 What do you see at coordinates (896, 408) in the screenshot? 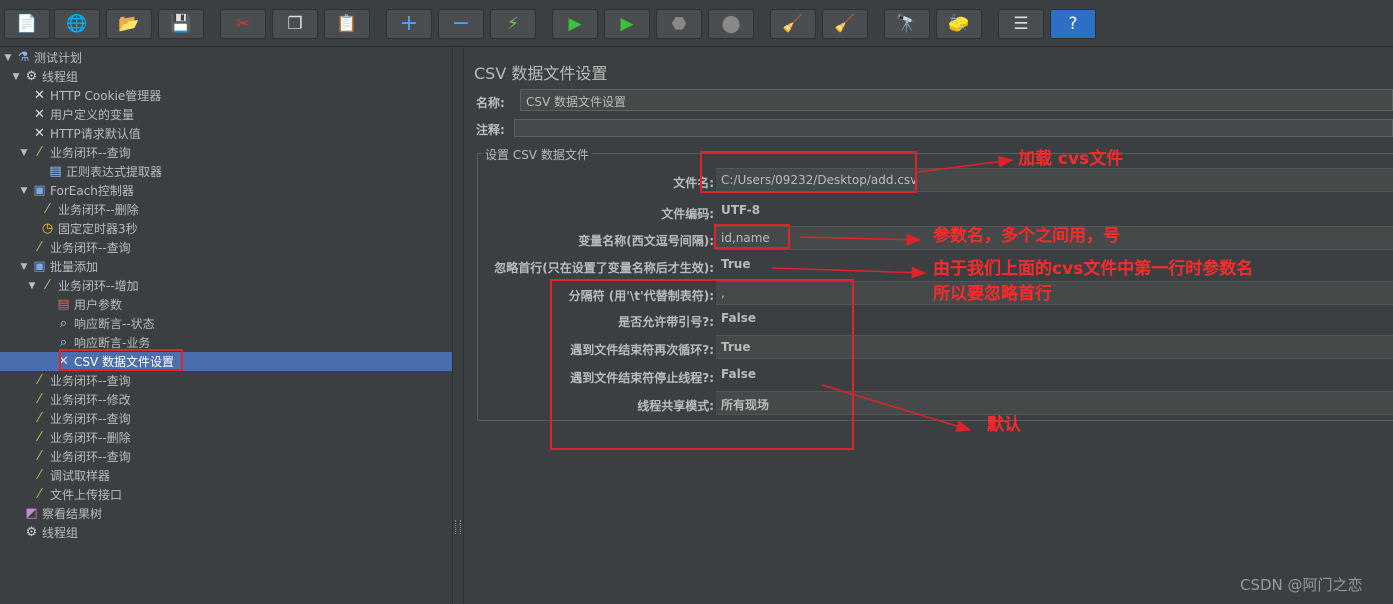
I see `arrow-defaults` at bounding box center [896, 408].